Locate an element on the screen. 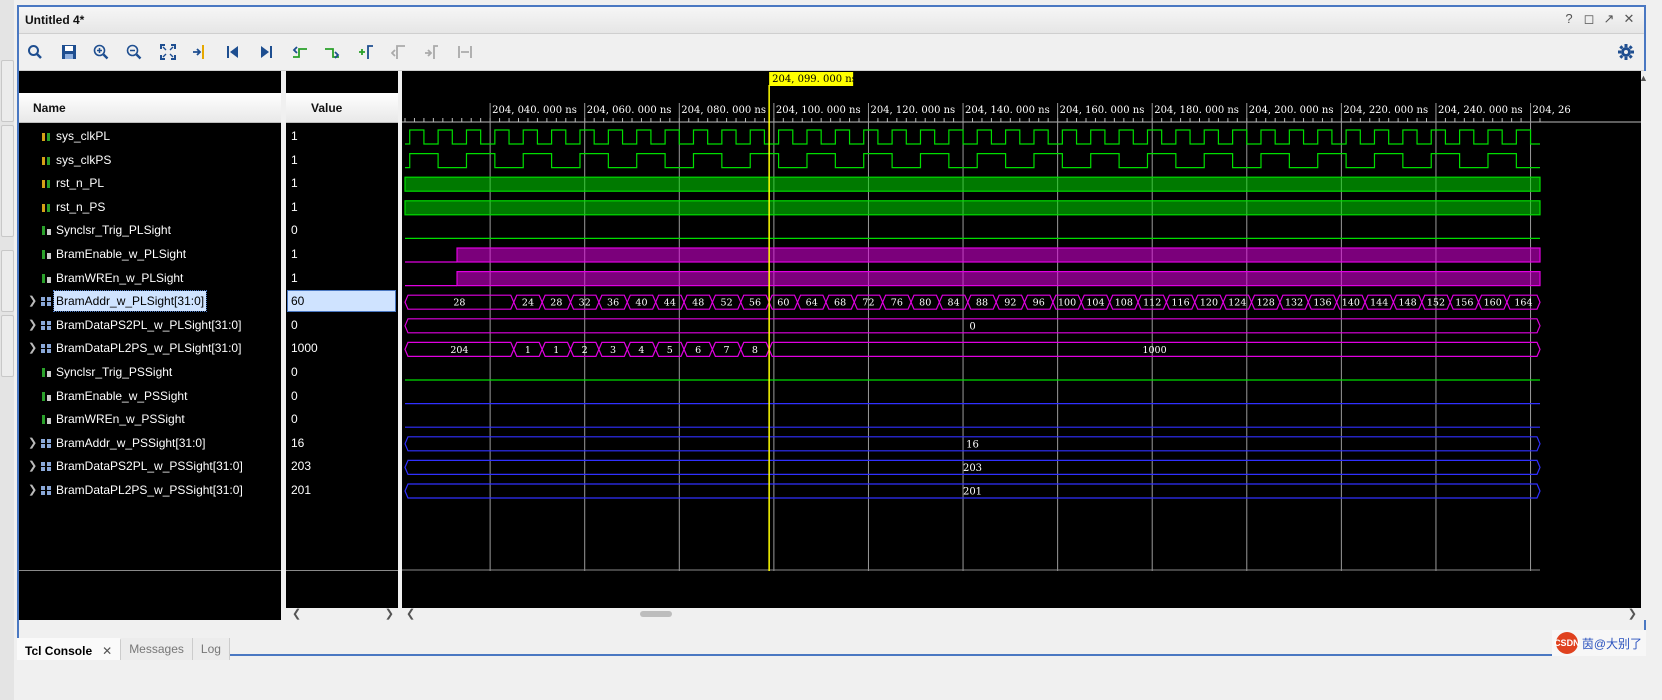 The width and height of the screenshot is (1662, 700). bus-signal-icon is located at coordinates (46, 490).